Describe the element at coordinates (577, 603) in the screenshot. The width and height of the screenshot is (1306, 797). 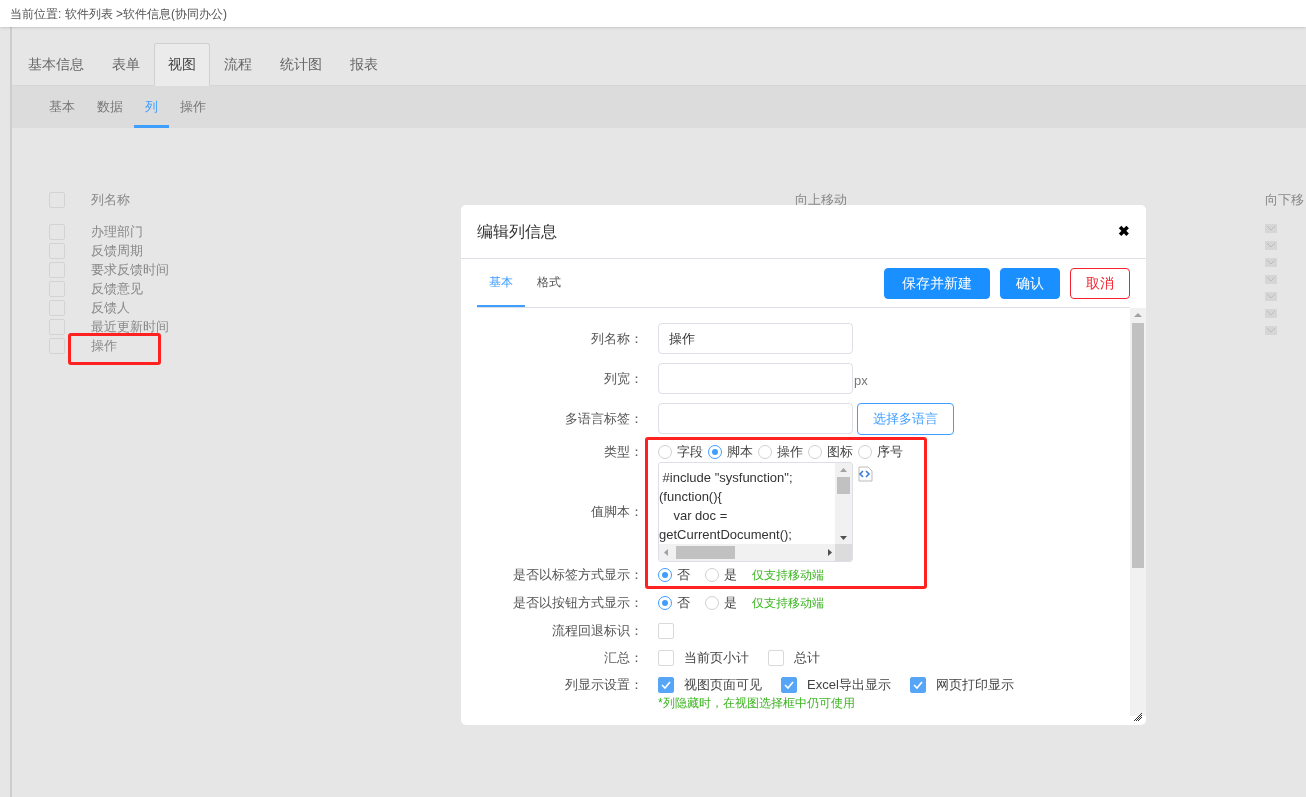
I see `field-label: 是否以按钮方式显示：` at that location.